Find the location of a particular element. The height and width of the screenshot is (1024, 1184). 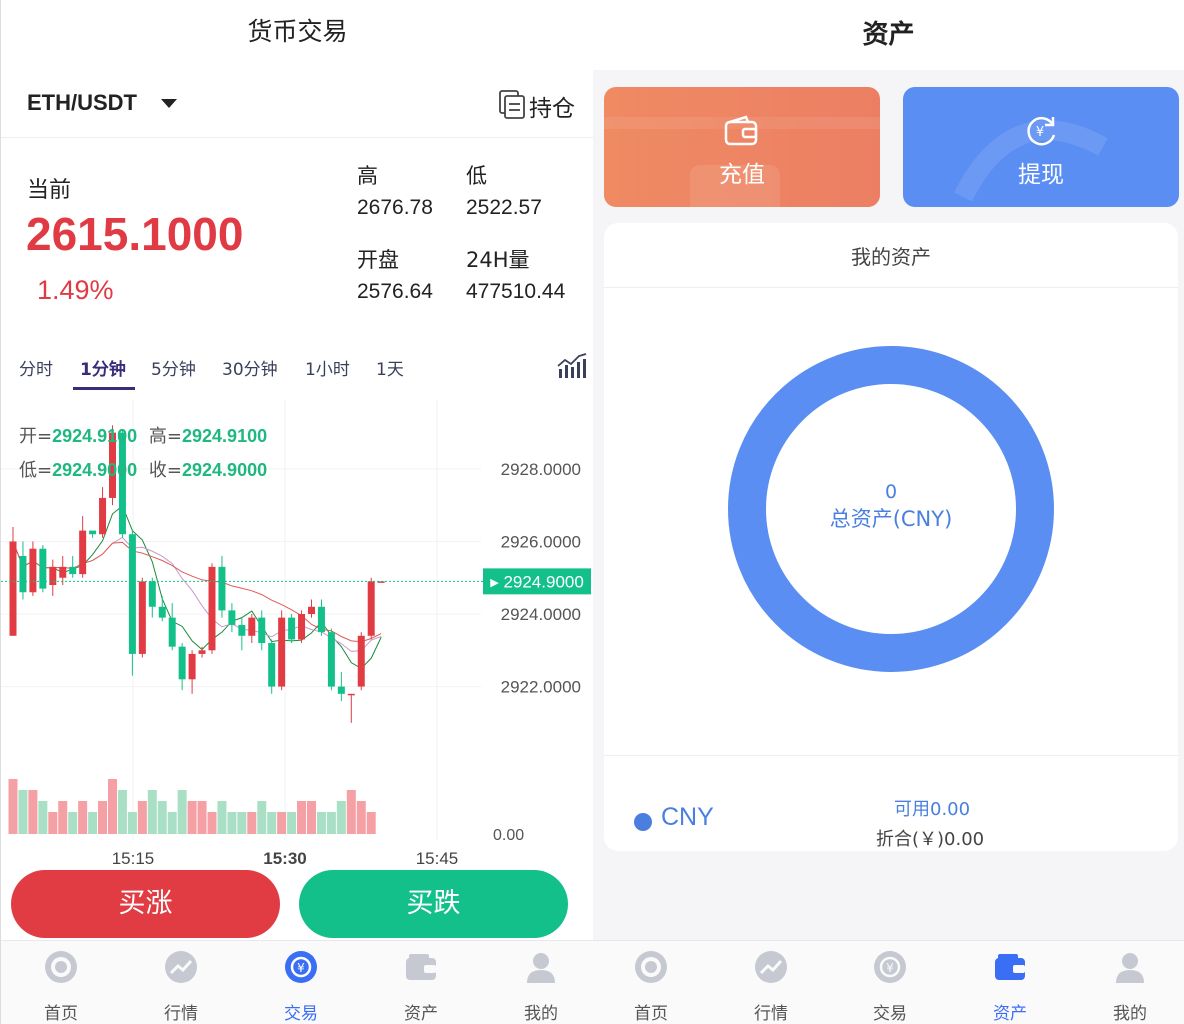

buy-down-button: 买跌 is located at coordinates (433, 904).